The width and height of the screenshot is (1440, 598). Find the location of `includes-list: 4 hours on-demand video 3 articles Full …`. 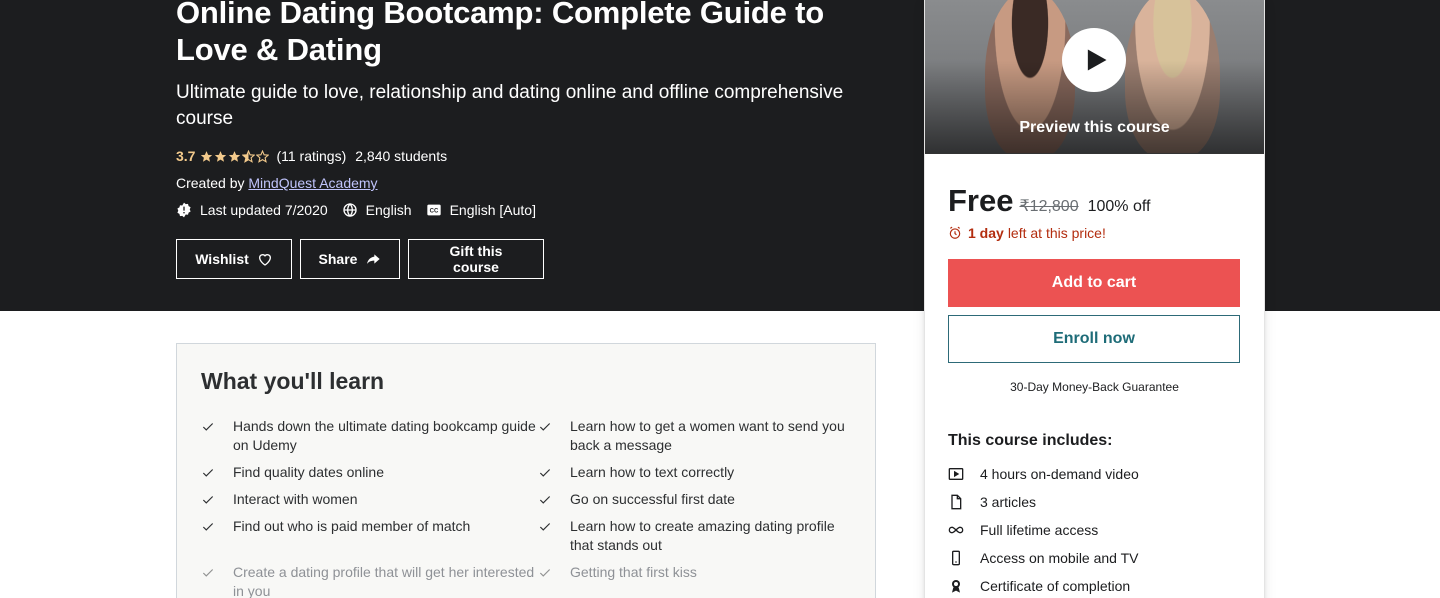

includes-list: 4 hours on-demand video 3 articles Full … is located at coordinates (1094, 529).